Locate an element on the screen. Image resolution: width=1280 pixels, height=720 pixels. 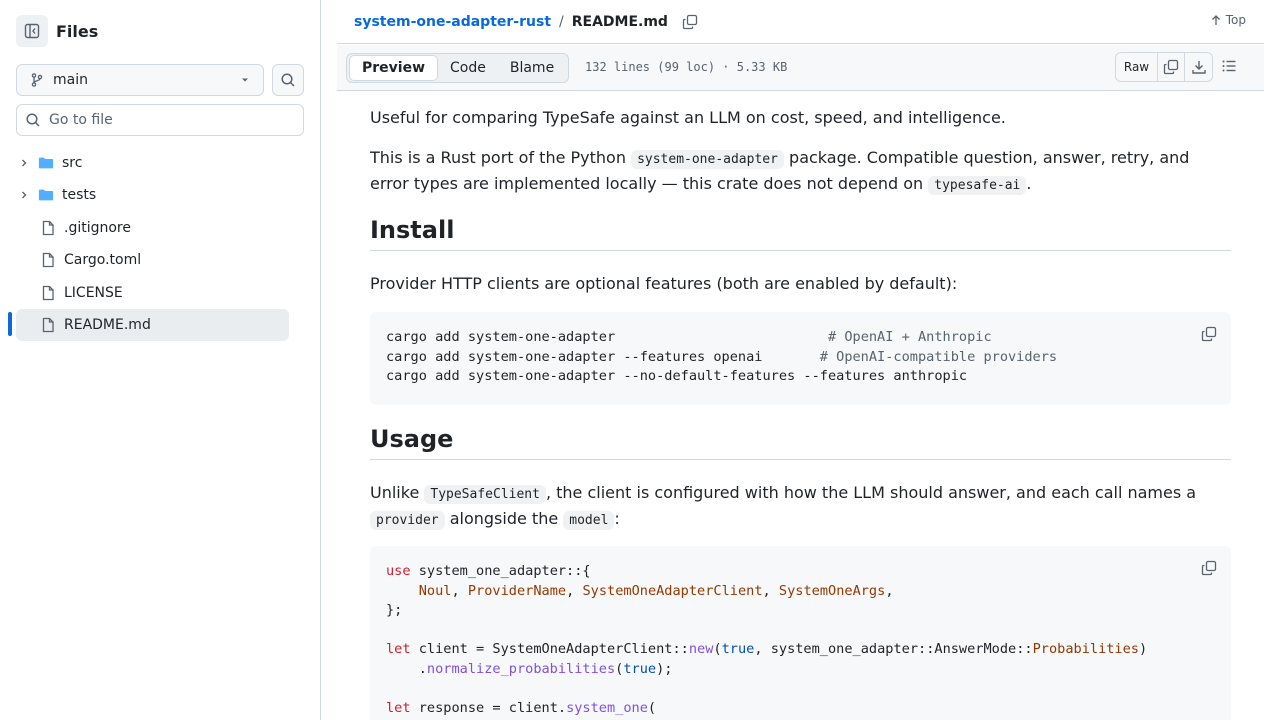
code-text: client = SystemOneAdapterClient:: is located at coordinates (549, 649).